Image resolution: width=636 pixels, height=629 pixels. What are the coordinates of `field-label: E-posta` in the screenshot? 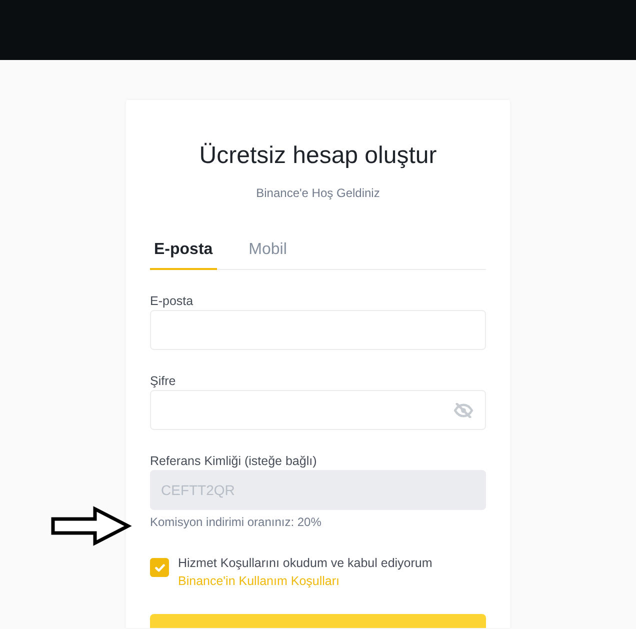 It's located at (172, 301).